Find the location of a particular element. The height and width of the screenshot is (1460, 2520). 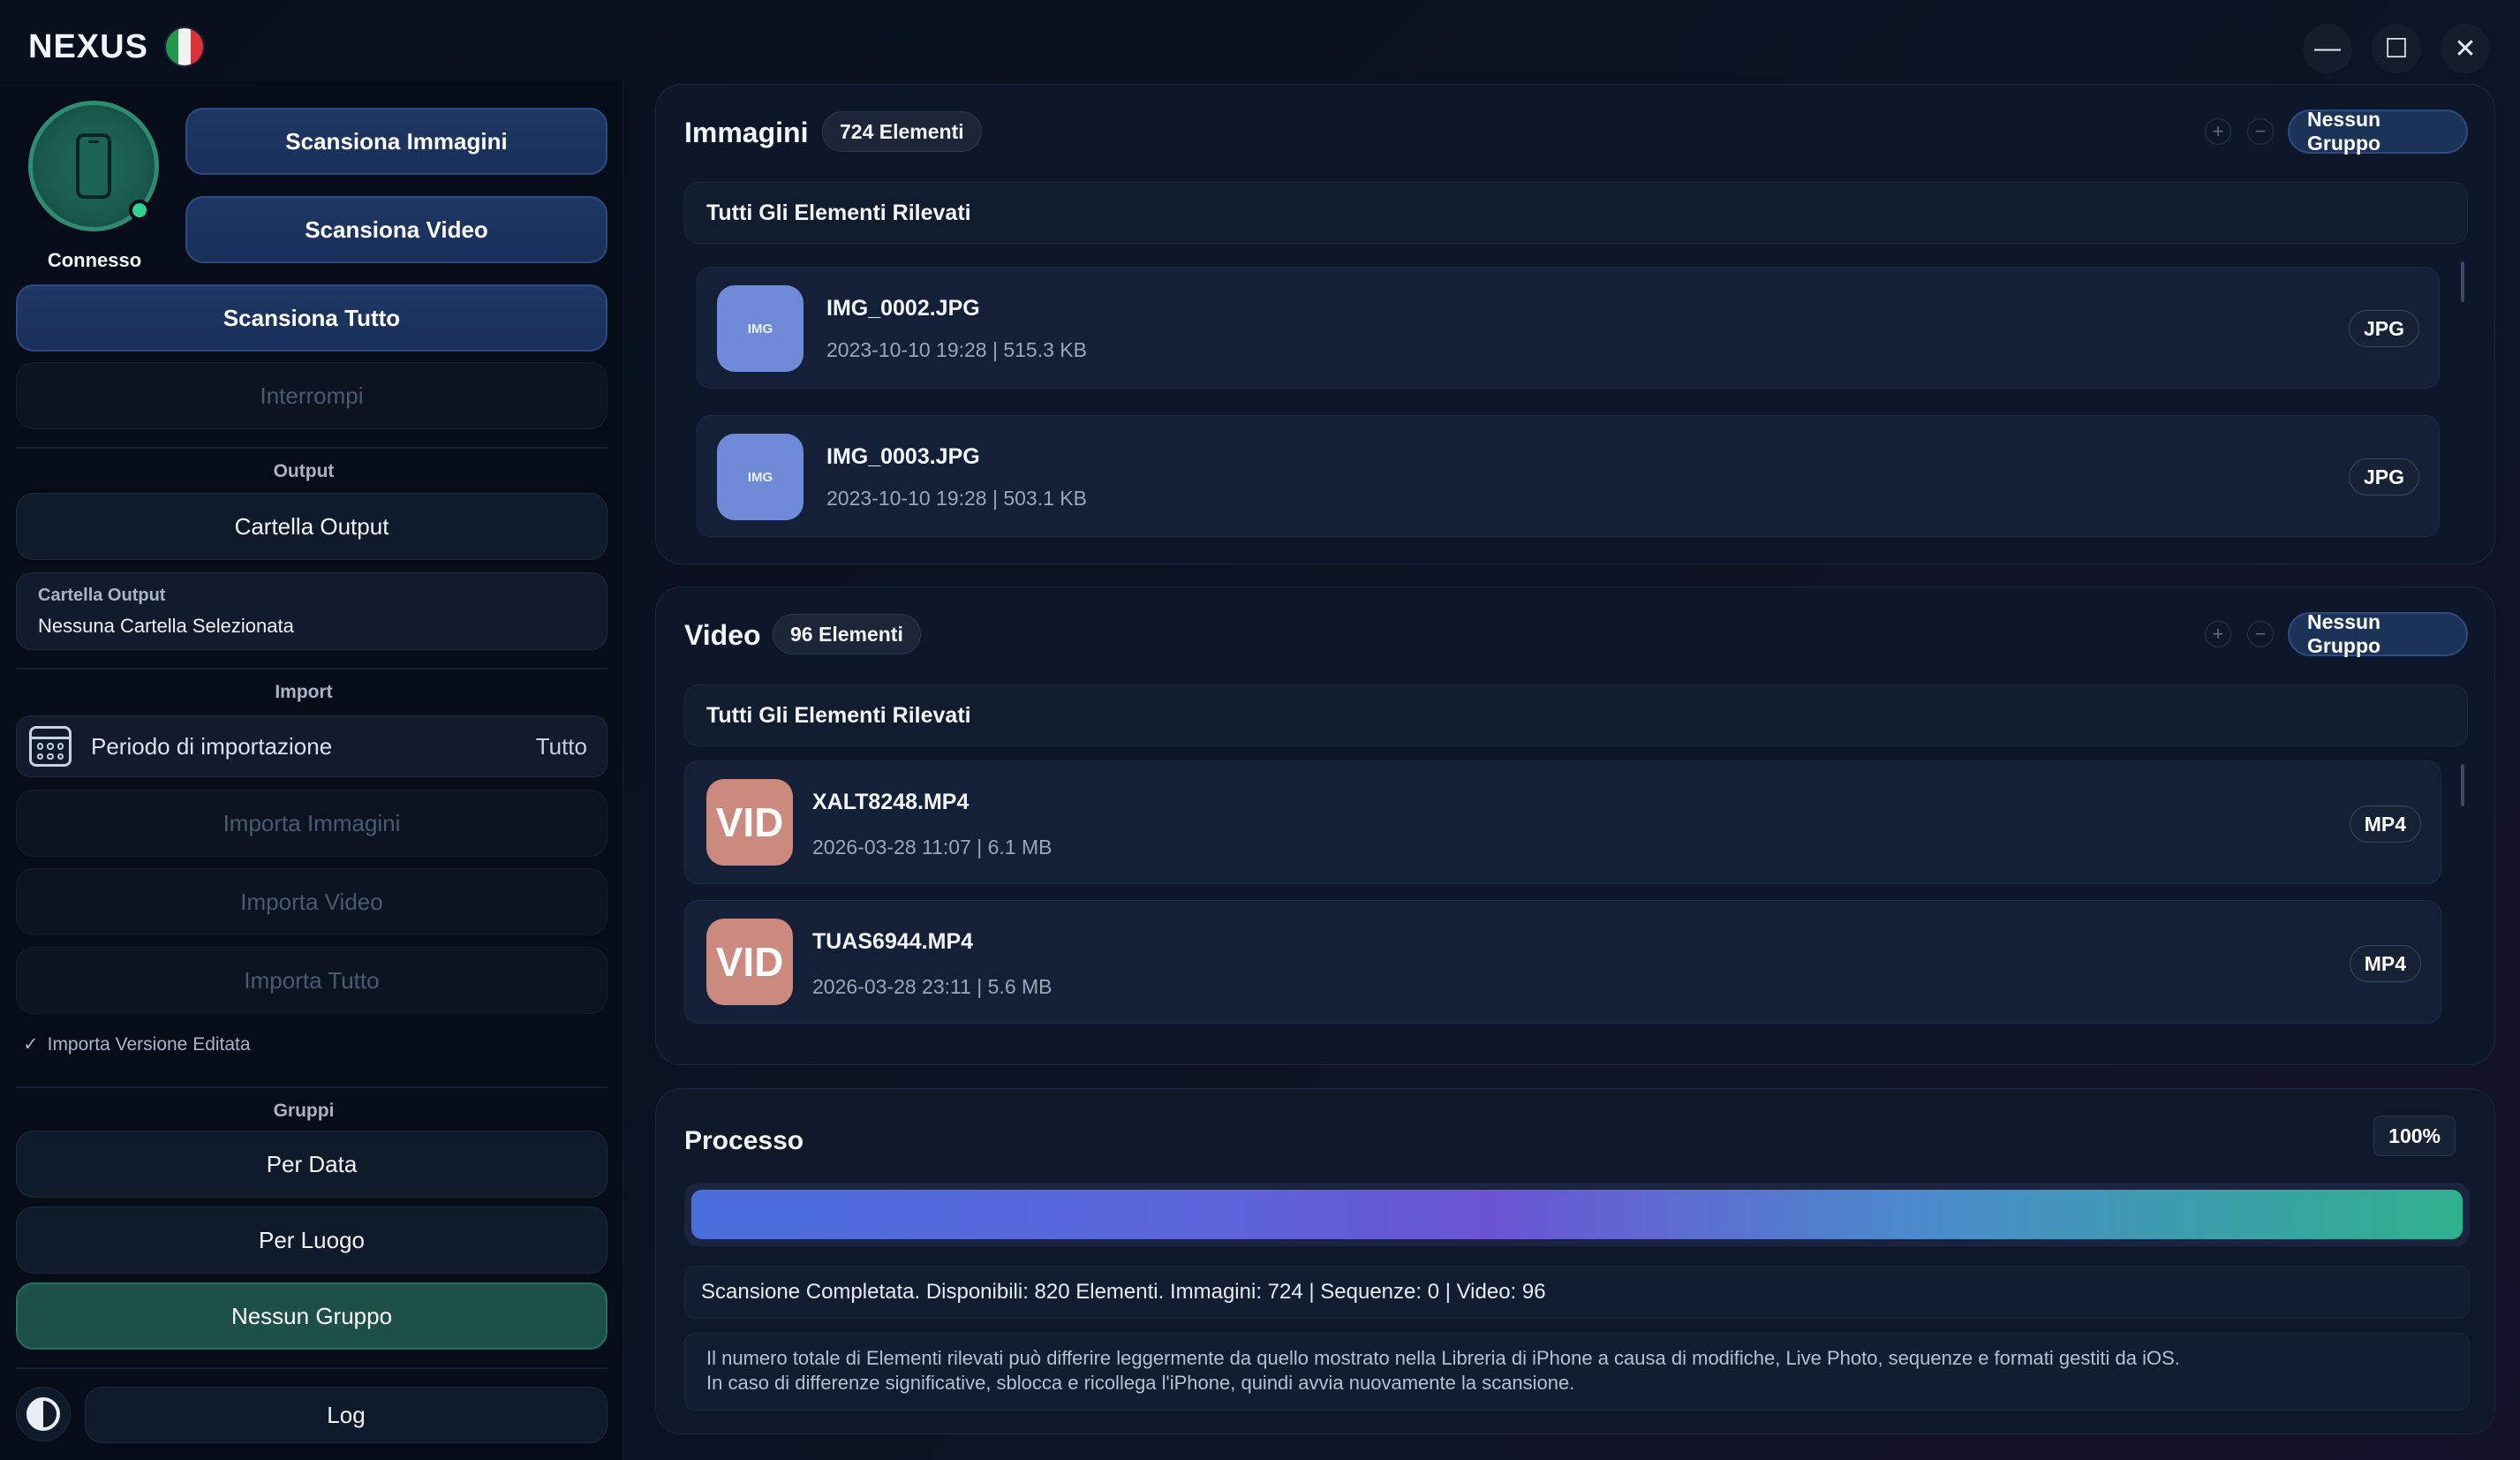

app-name: NEXUS is located at coordinates (88, 46).